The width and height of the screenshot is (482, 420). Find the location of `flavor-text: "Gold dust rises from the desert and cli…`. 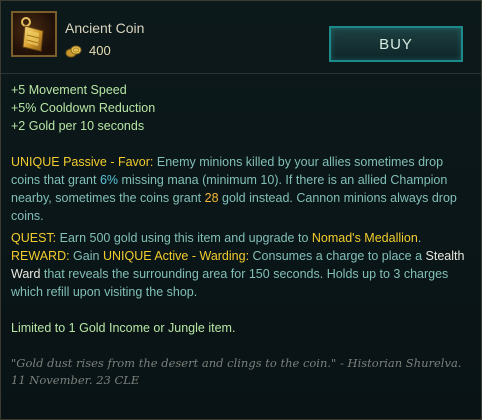

flavor-text: "Gold dust rises from the desert and cli… is located at coordinates (236, 371).